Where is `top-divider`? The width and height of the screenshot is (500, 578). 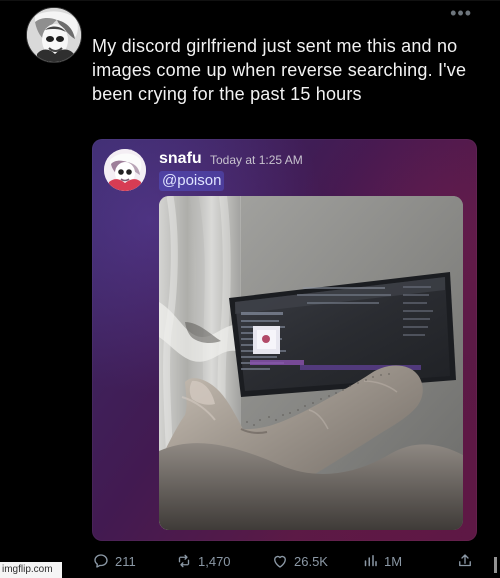 top-divider is located at coordinates (250, 0).